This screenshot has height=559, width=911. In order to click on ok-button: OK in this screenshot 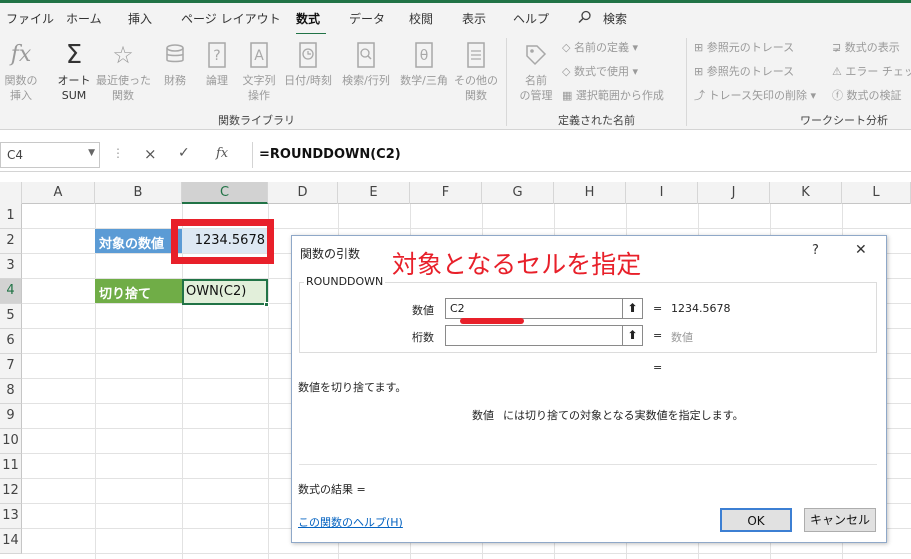, I will do `click(756, 520)`.